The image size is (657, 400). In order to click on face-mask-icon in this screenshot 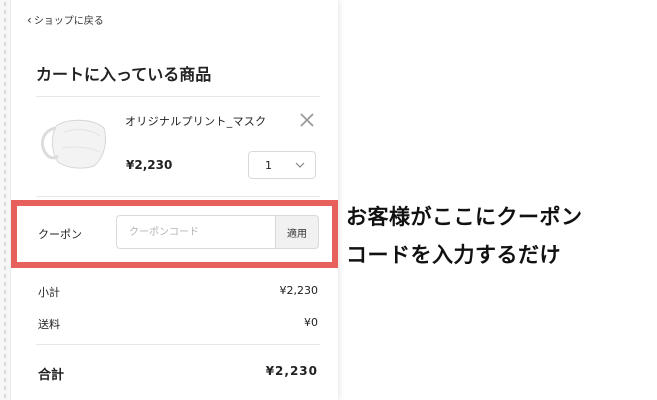, I will do `click(73, 144)`.